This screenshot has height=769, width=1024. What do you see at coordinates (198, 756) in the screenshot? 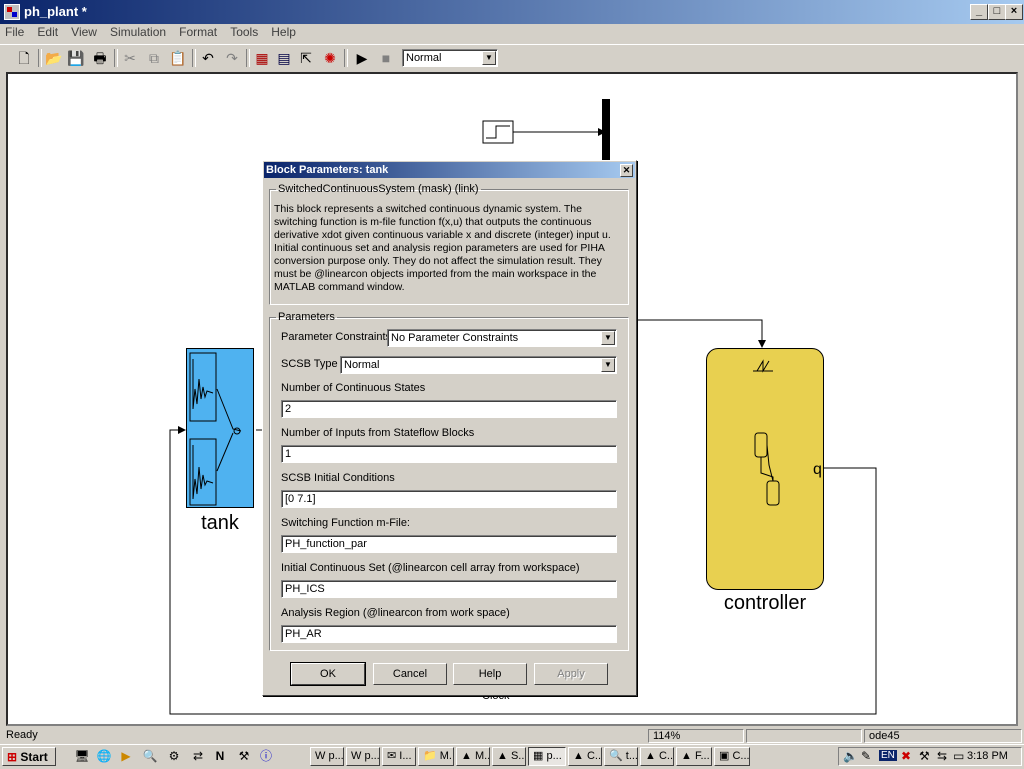
I see `quicklaunch-network-icon: ⇄` at bounding box center [198, 756].